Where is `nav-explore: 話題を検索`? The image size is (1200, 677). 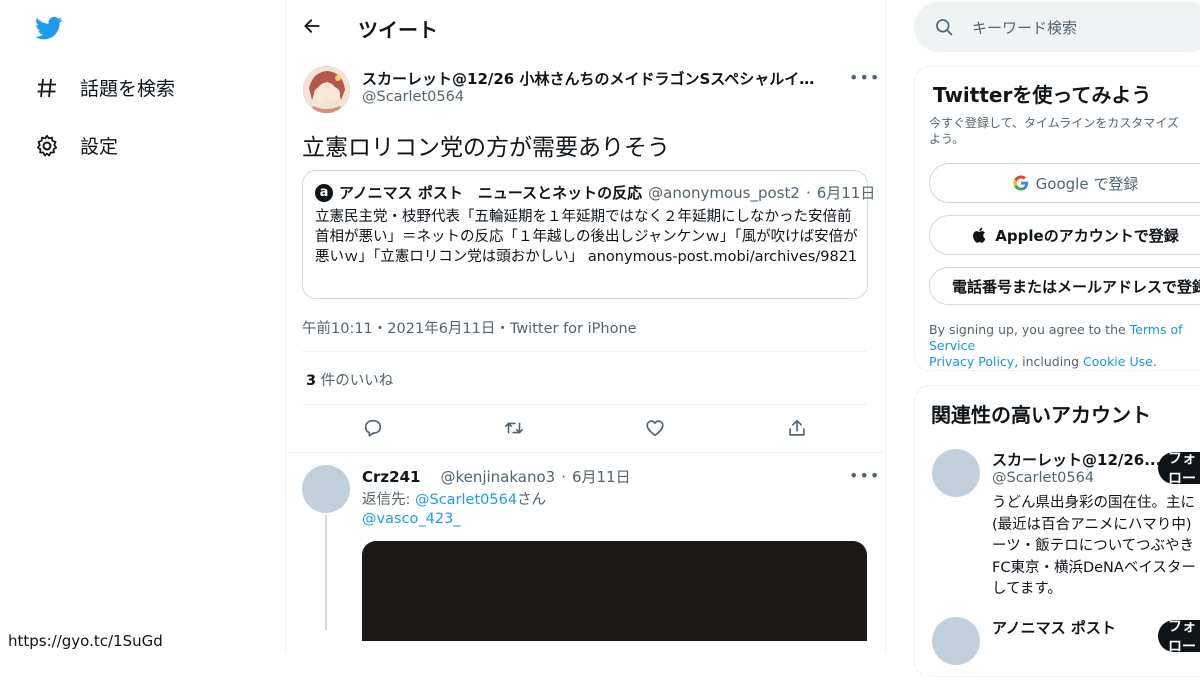
nav-explore: 話題を検索 is located at coordinates (104, 87).